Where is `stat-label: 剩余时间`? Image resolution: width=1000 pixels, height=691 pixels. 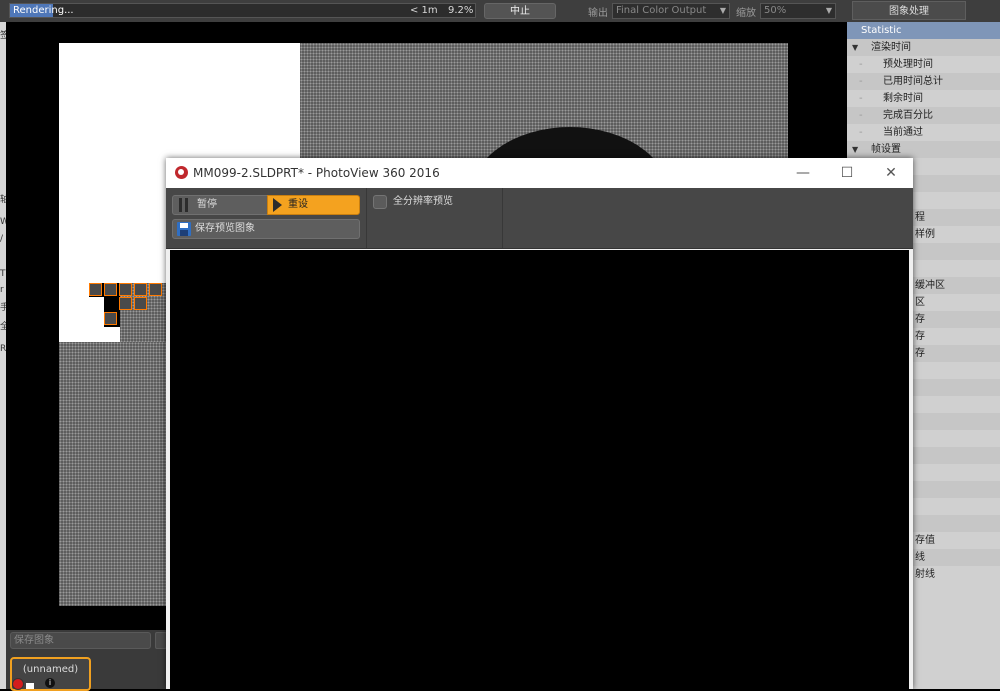 stat-label: 剩余时间 is located at coordinates (903, 98).